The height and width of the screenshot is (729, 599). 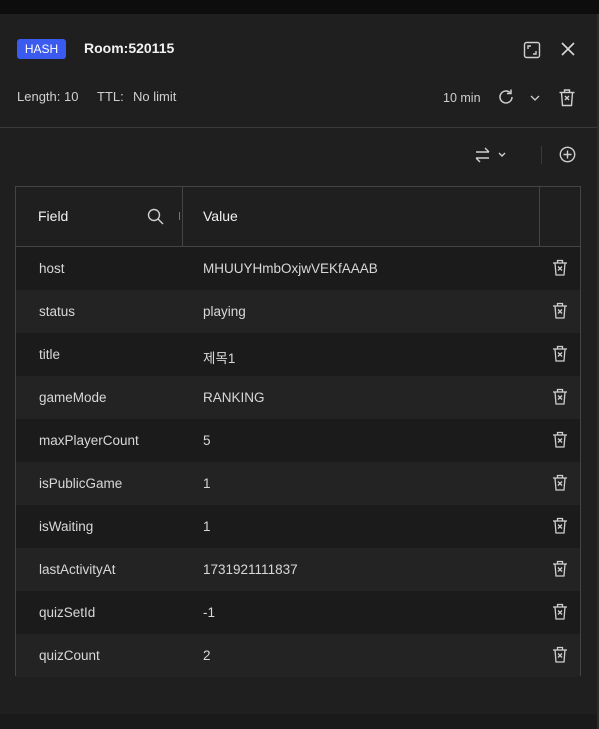 I want to click on field-cell: isPublicGame, so click(x=81, y=483).